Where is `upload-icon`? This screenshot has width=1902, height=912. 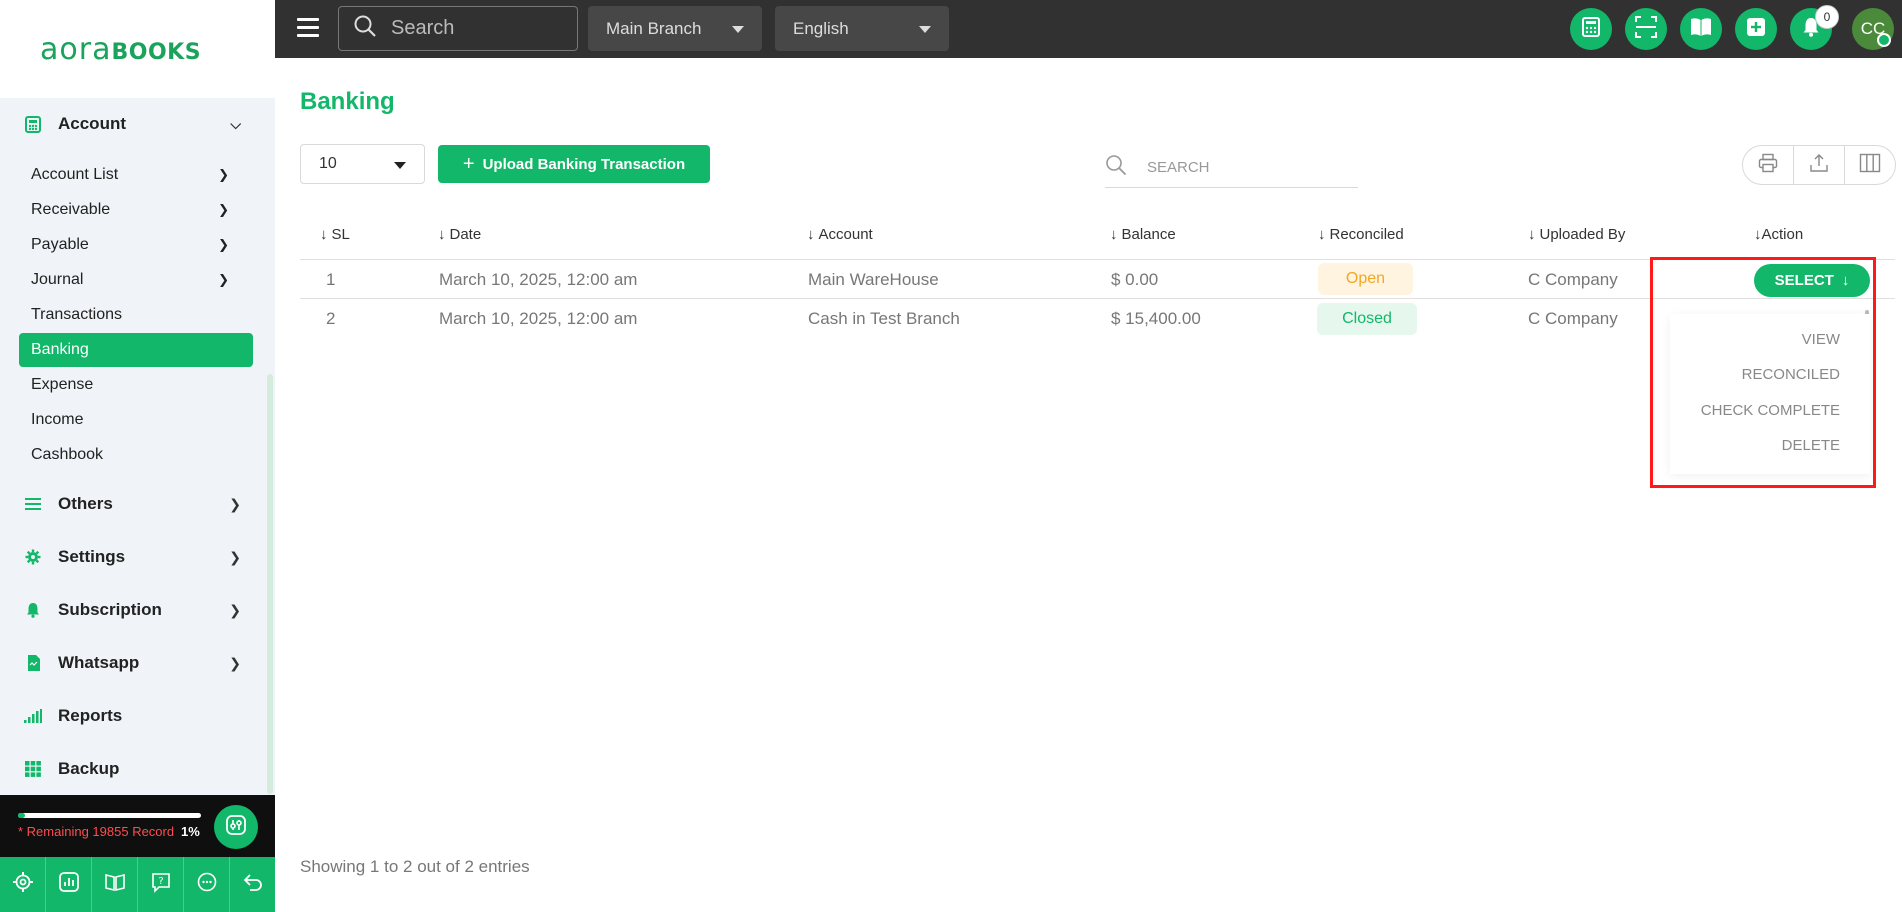 upload-icon is located at coordinates (1819, 165).